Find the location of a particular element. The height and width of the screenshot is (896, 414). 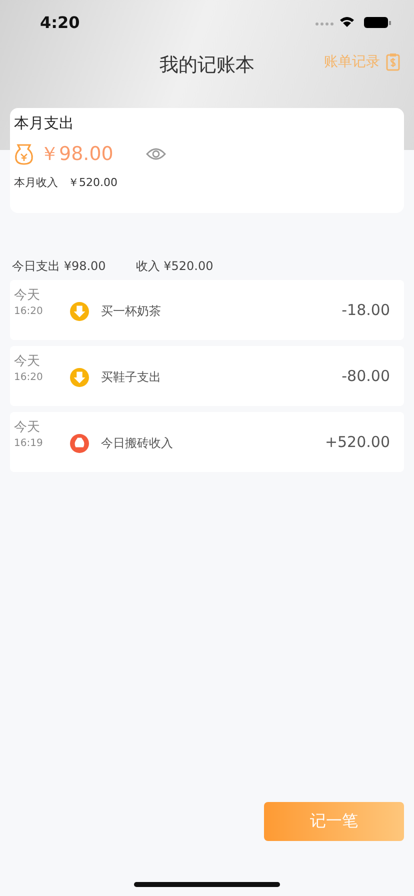

month-income-amount: ￥520.00 is located at coordinates (93, 182).